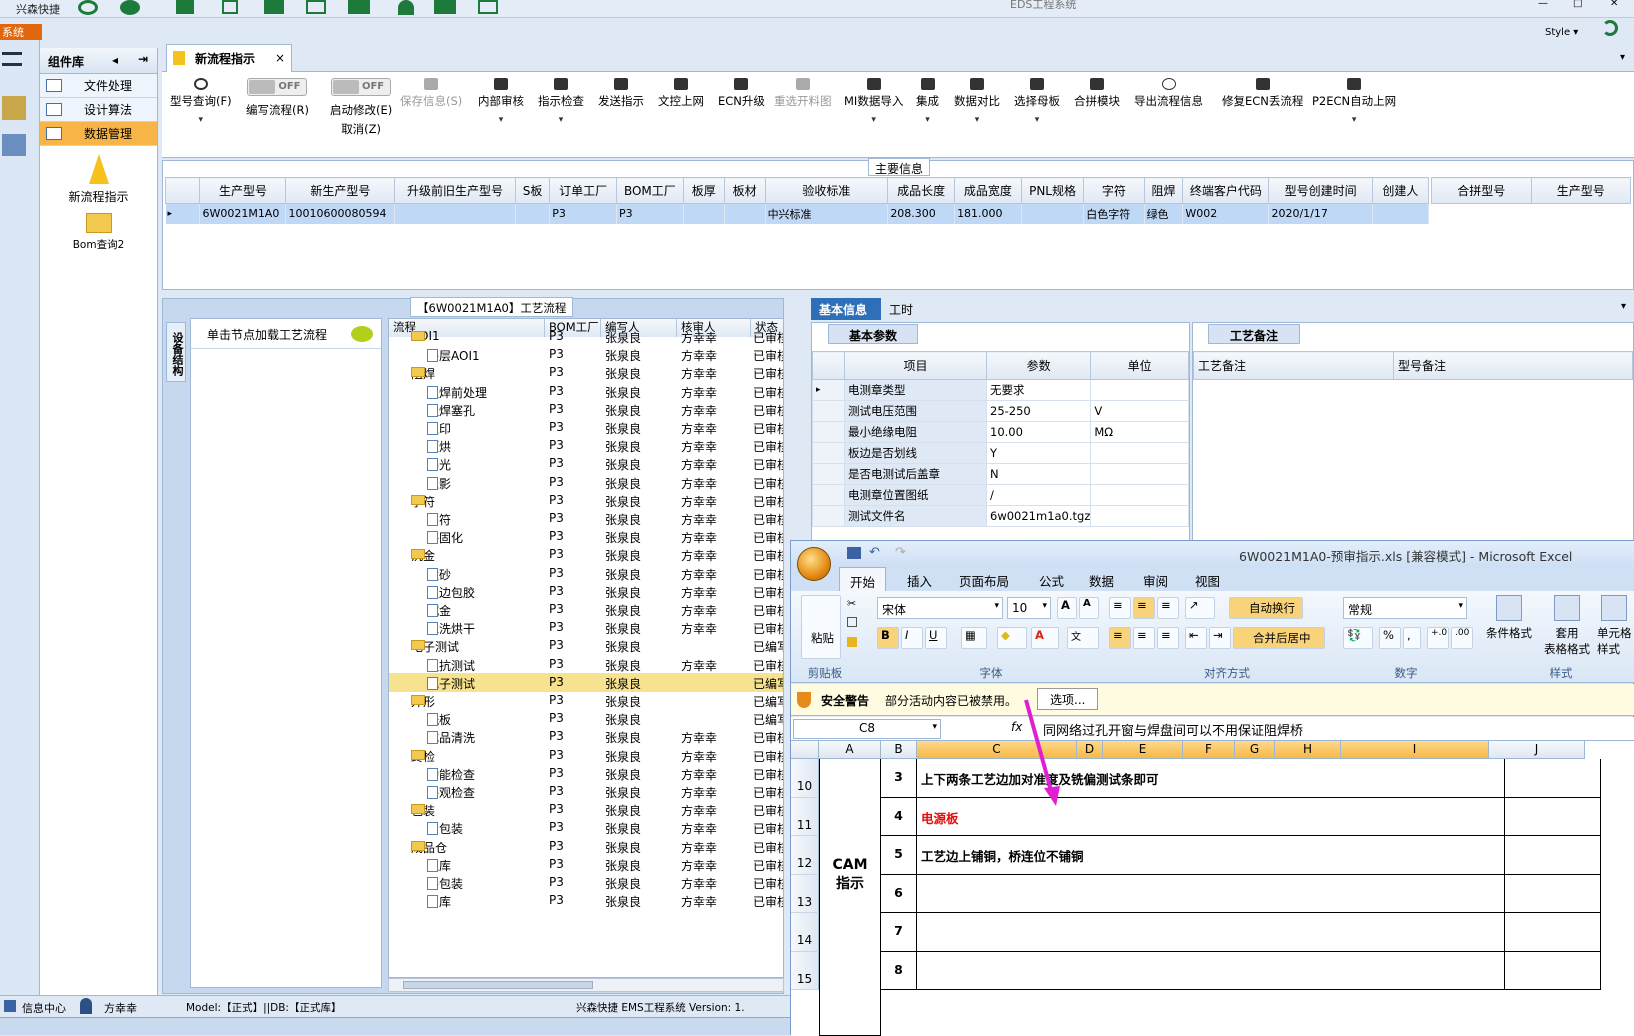 The width and height of the screenshot is (1634, 1036). What do you see at coordinates (1390, 638) in the screenshot?
I see `percent-icon: %` at bounding box center [1390, 638].